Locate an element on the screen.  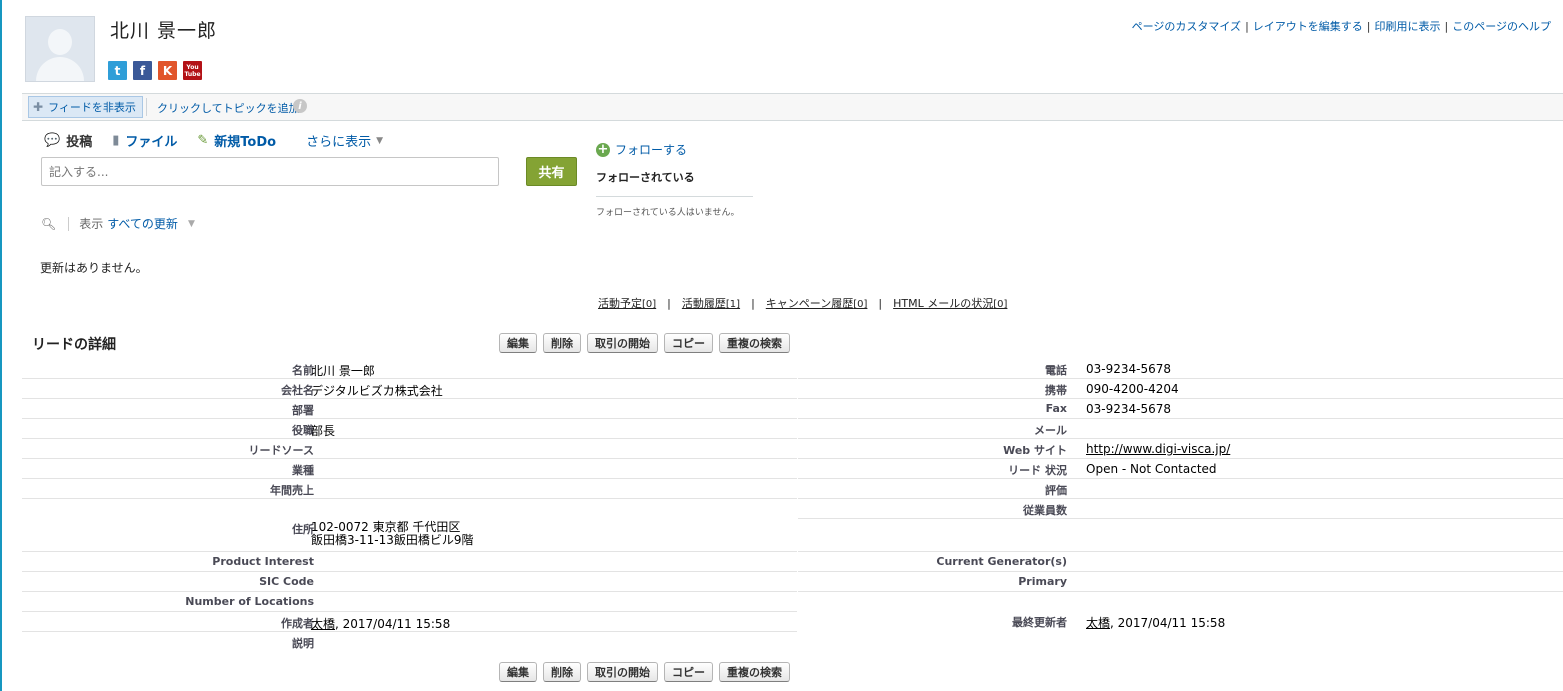
website-link: http://www.digi-visca.jp/ is located at coordinates (1158, 449).